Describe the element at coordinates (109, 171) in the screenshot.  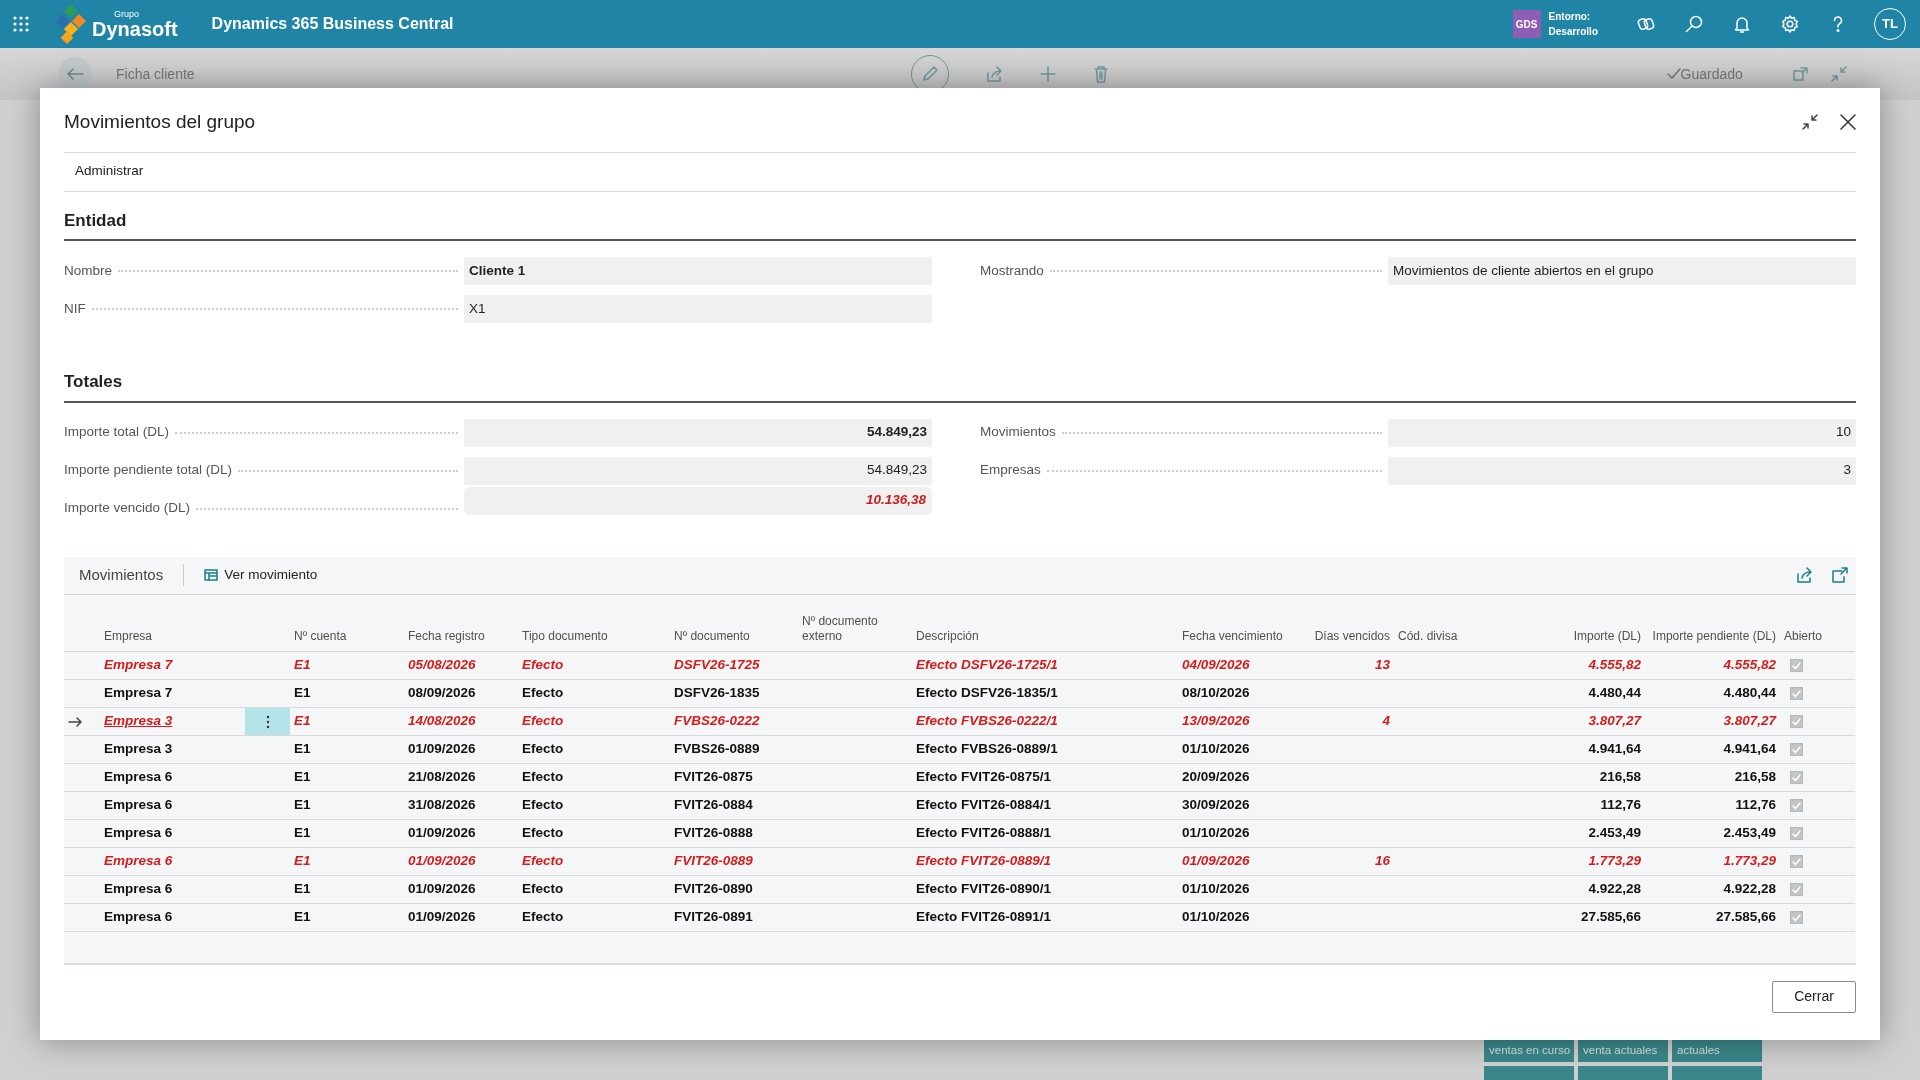
I see `action-tab: Administrar` at that location.